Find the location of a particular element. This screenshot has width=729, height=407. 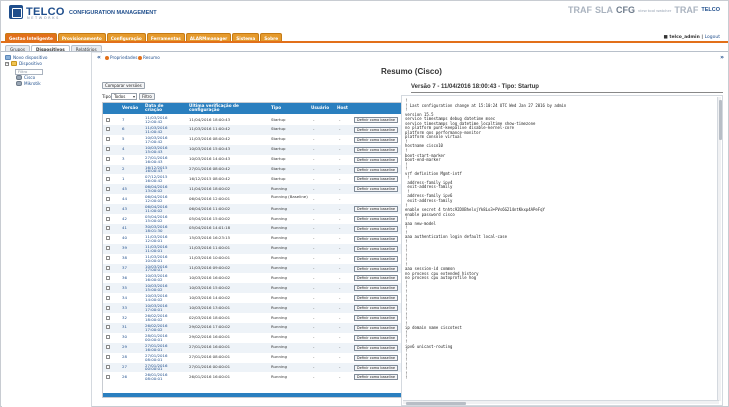

collapse-sidebar-icon: « is located at coordinates (99, 57).